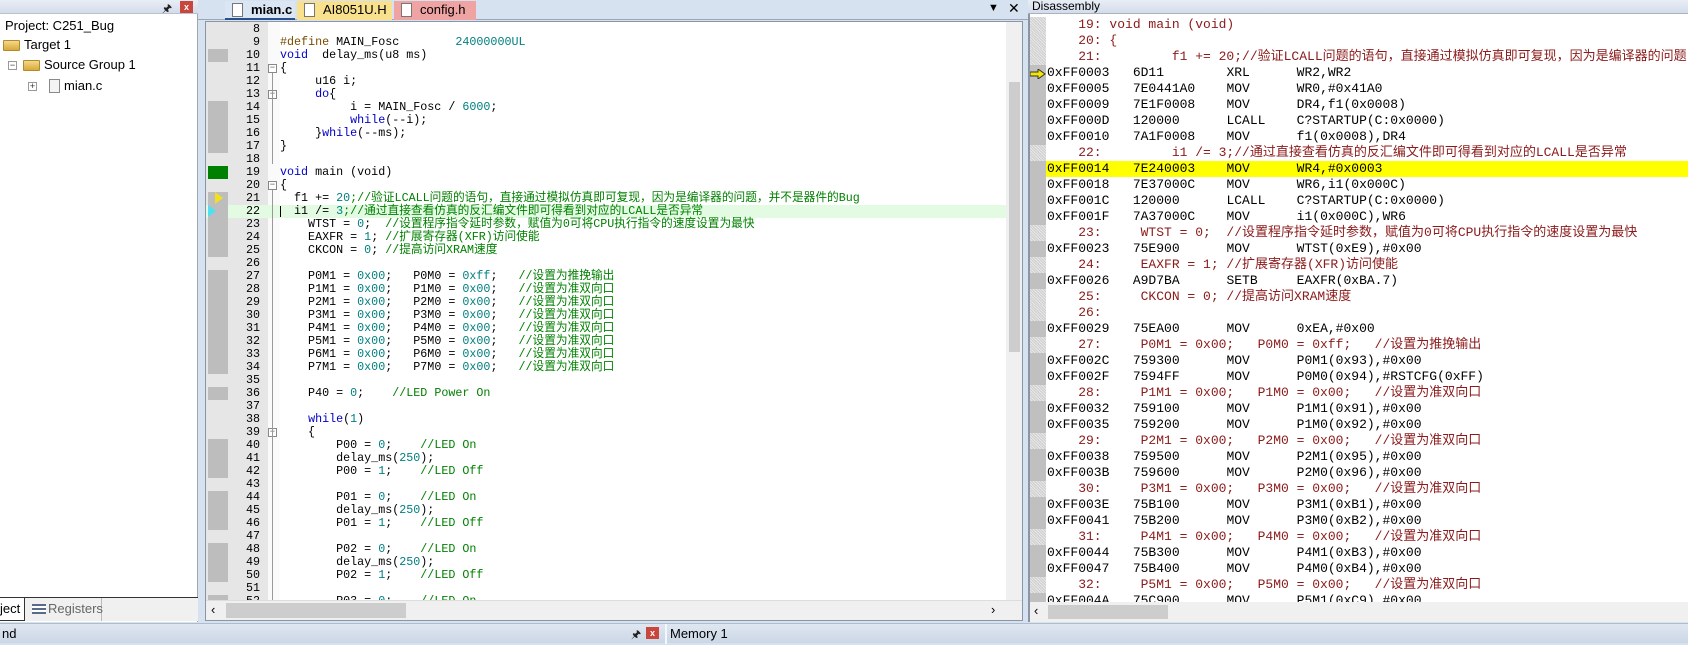 This screenshot has height=645, width=1688. Describe the element at coordinates (410, 562) in the screenshot. I see `code-token: 250` at that location.